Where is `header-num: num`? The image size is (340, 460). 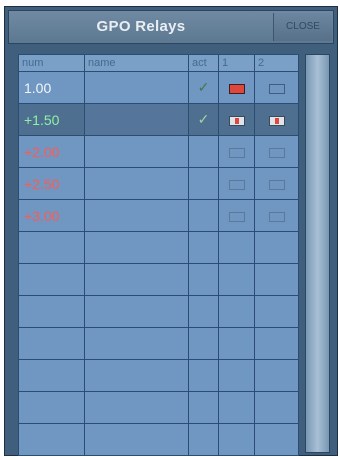
header-num: num is located at coordinates (51, 63).